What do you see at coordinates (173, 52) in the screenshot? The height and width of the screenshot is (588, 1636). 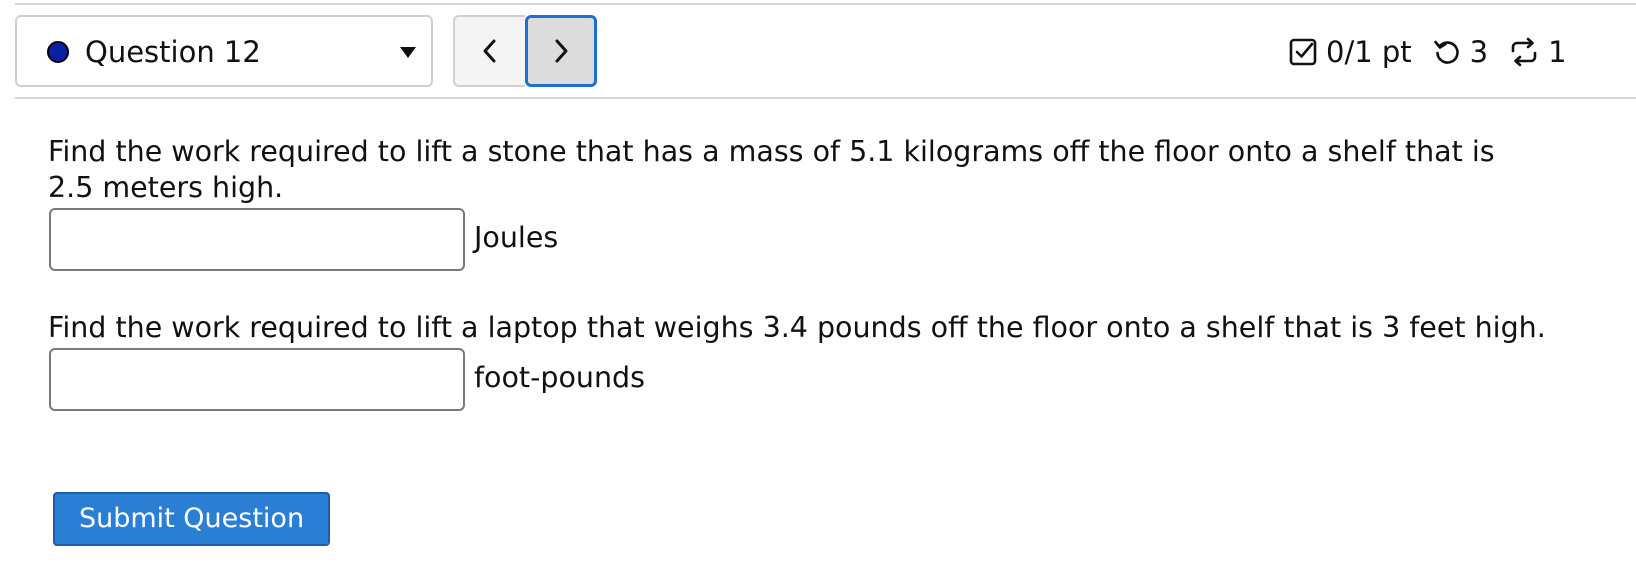 I see `question-label: Question 12` at bounding box center [173, 52].